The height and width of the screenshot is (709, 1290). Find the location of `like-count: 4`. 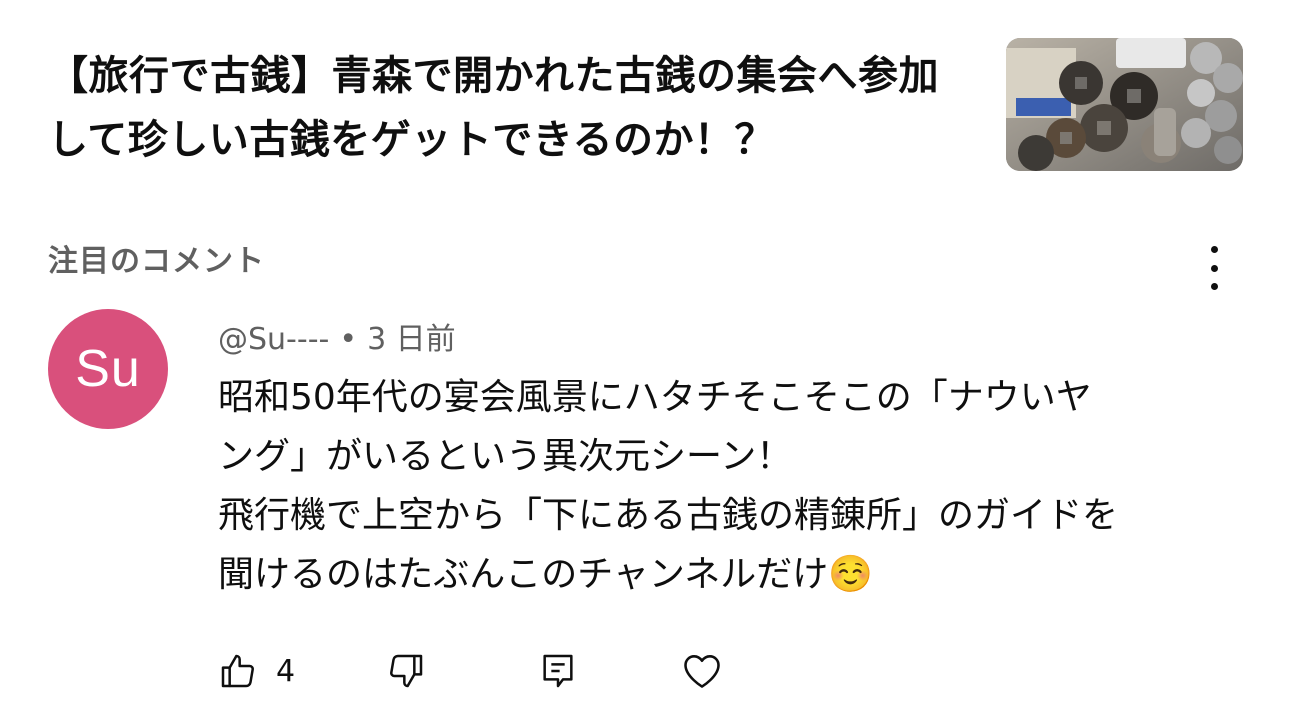

like-count: 4 is located at coordinates (286, 671).